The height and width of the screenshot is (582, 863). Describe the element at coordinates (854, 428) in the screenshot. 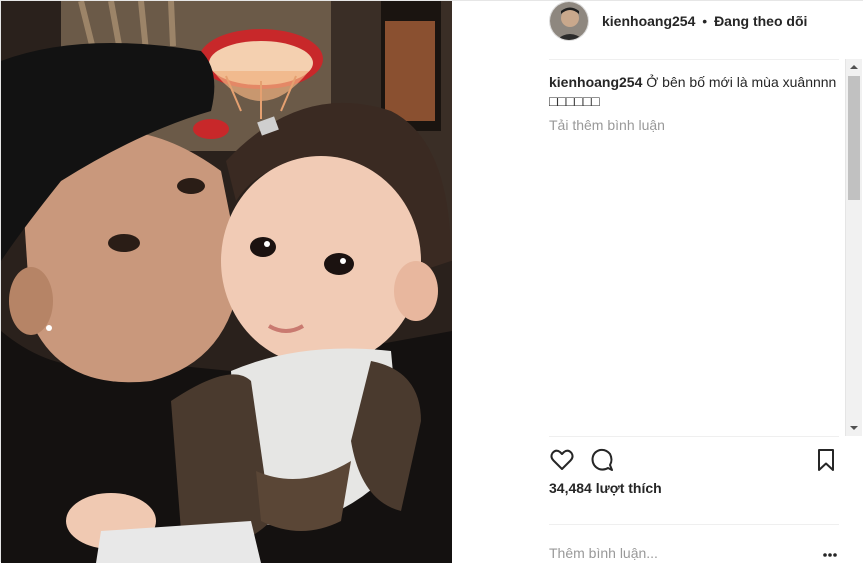

I see `scroll-down-arrow-icon` at that location.